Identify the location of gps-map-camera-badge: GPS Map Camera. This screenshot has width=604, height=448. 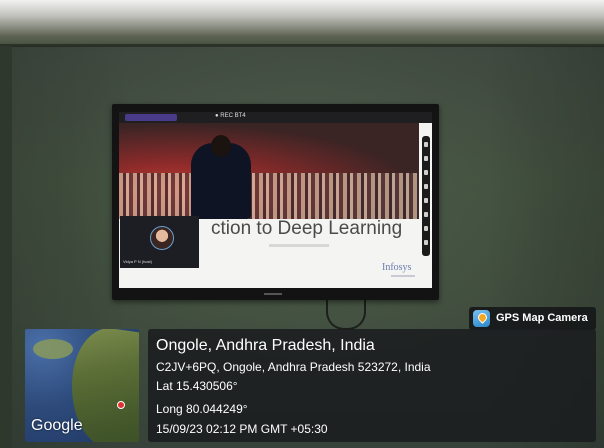
(532, 318).